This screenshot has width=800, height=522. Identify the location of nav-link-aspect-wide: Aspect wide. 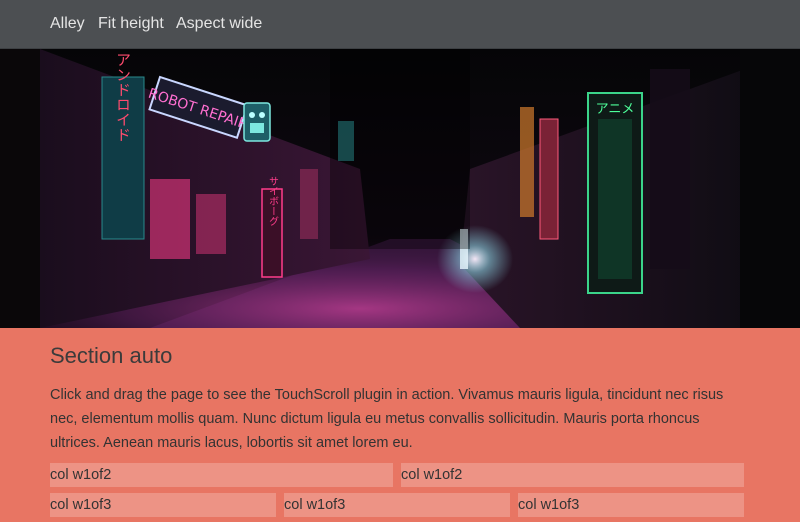
(219, 24).